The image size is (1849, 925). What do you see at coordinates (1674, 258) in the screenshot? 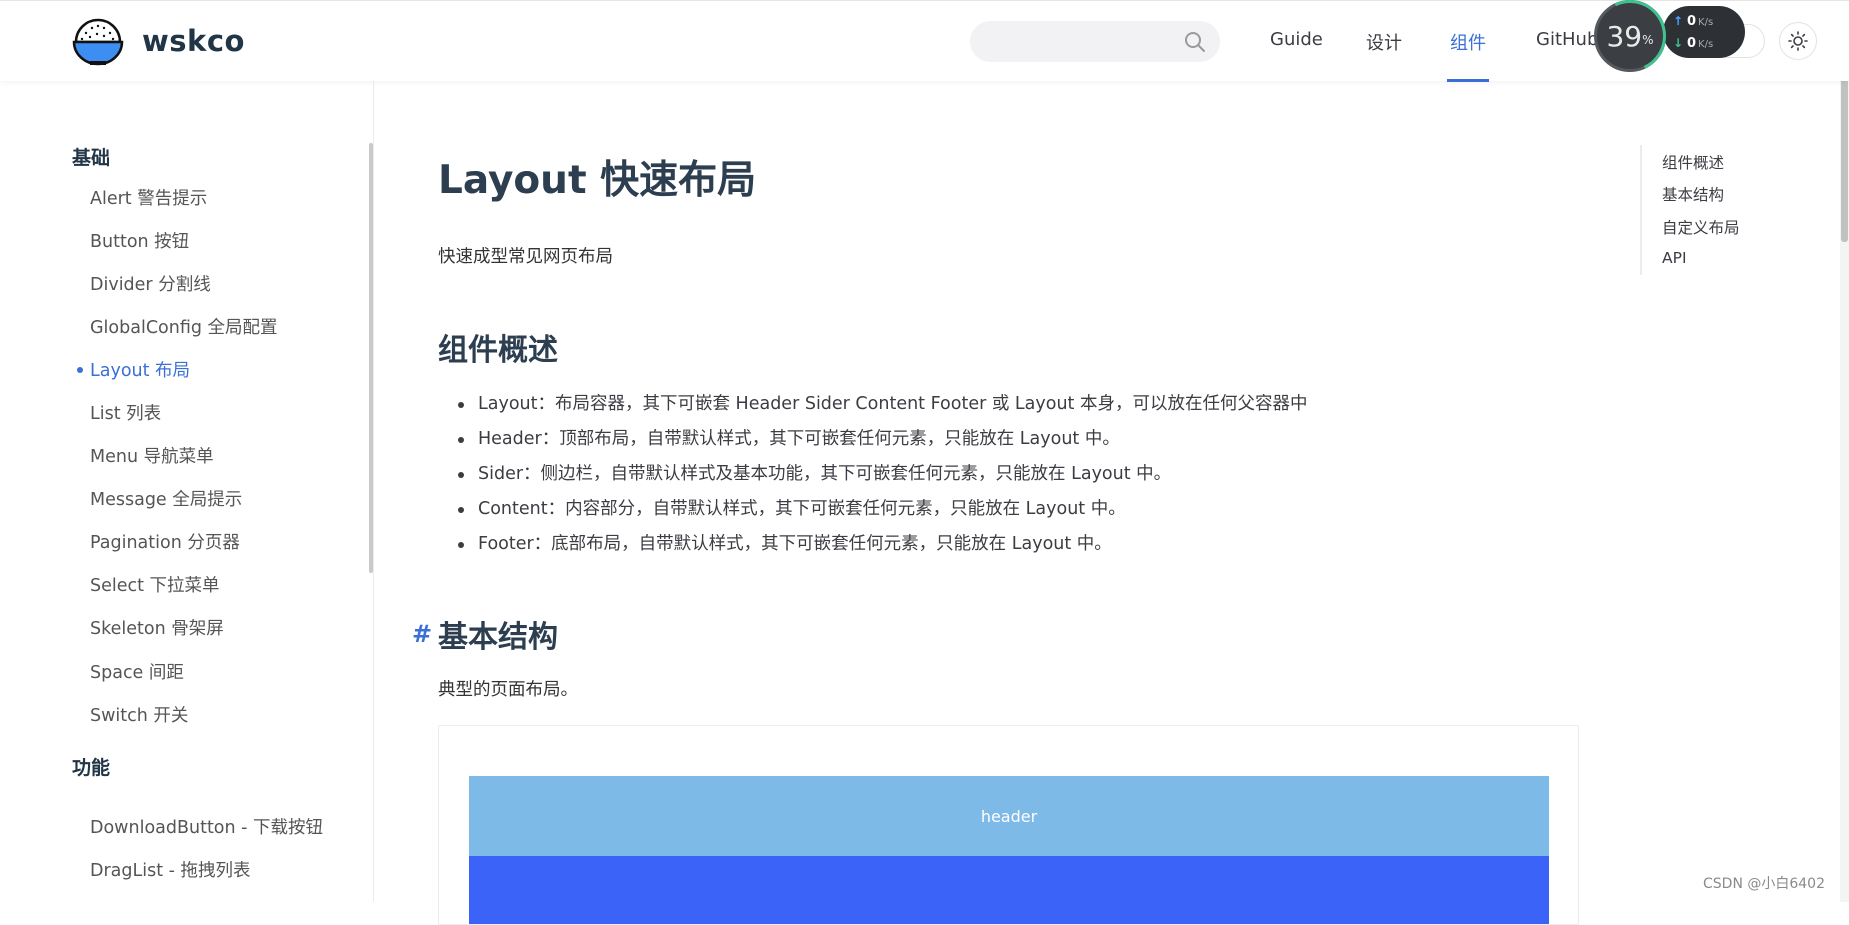
I see `toc-item-api: API` at bounding box center [1674, 258].